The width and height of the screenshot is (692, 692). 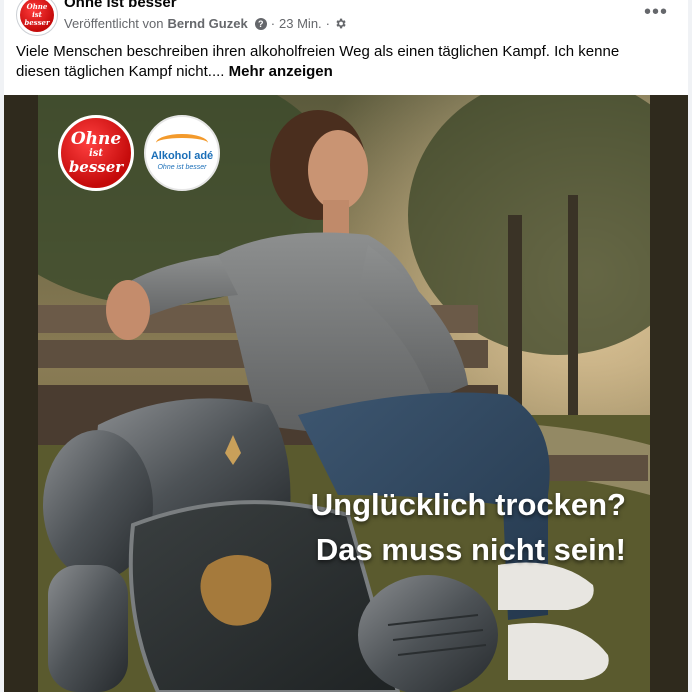 What do you see at coordinates (182, 167) in the screenshot?
I see `logo-ade-tagline: Ohne ist besser` at bounding box center [182, 167].